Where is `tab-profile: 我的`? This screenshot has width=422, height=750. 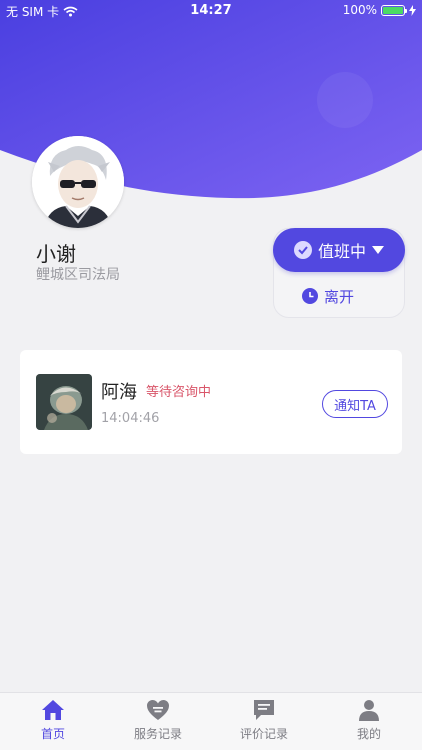
tab-profile: 我的 is located at coordinates (369, 720).